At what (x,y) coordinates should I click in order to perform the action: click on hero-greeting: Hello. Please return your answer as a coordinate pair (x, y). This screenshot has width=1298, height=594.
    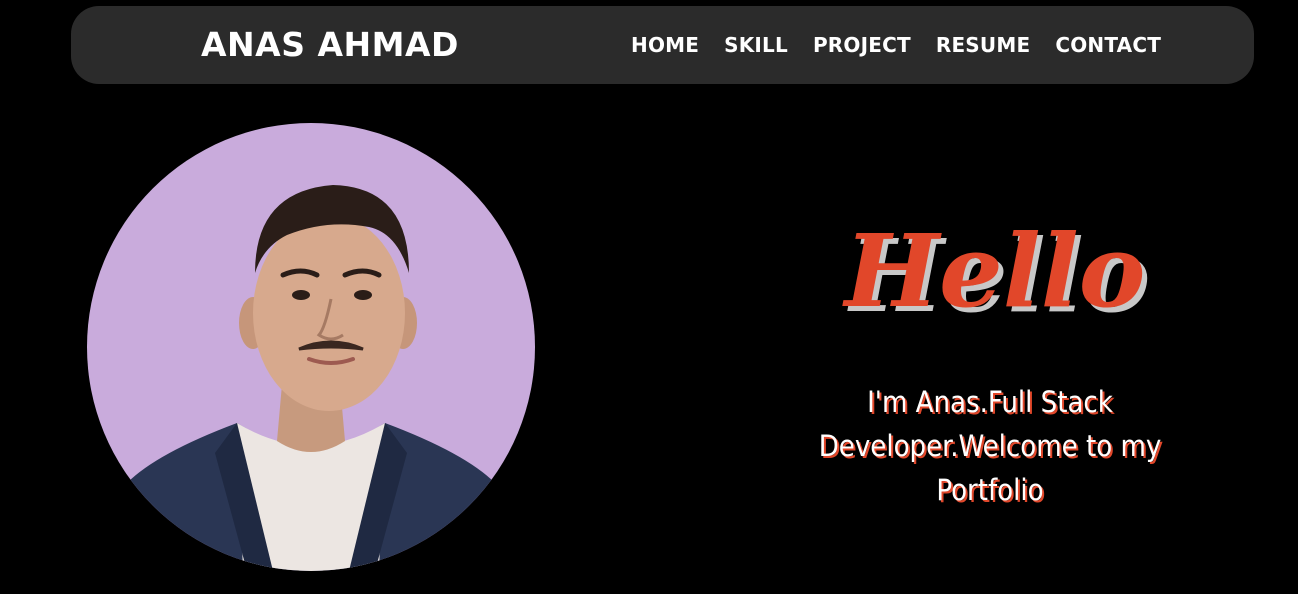
    Looking at the image, I should click on (995, 271).